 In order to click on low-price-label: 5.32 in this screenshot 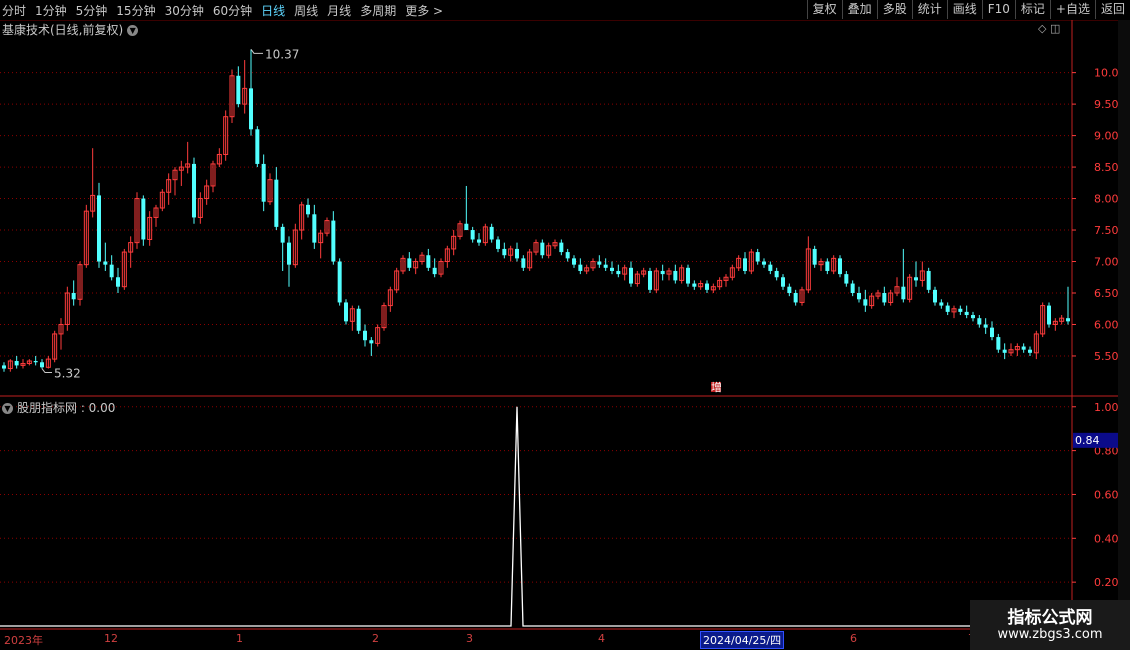, I will do `click(67, 374)`.